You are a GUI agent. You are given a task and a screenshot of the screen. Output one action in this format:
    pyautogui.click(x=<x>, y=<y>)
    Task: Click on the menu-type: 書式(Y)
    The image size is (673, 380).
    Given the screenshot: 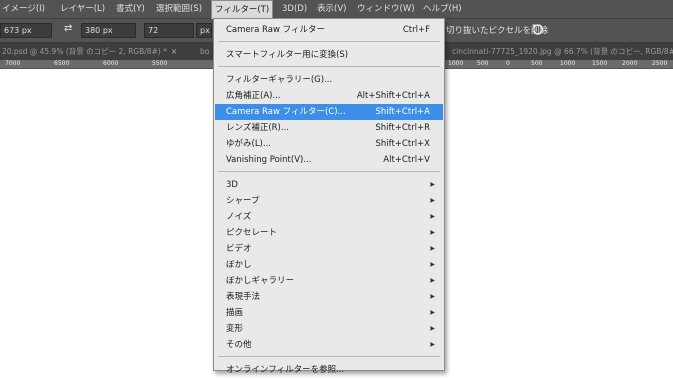 What is the action you would take?
    pyautogui.click(x=130, y=9)
    